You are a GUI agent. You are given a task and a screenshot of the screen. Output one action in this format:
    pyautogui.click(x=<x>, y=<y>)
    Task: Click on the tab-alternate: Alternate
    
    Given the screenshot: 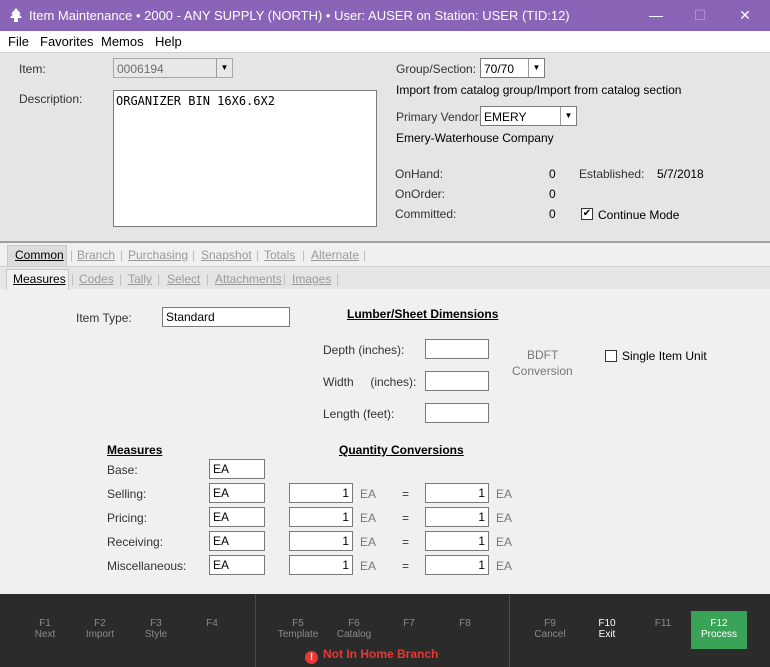 What is the action you would take?
    pyautogui.click(x=335, y=255)
    